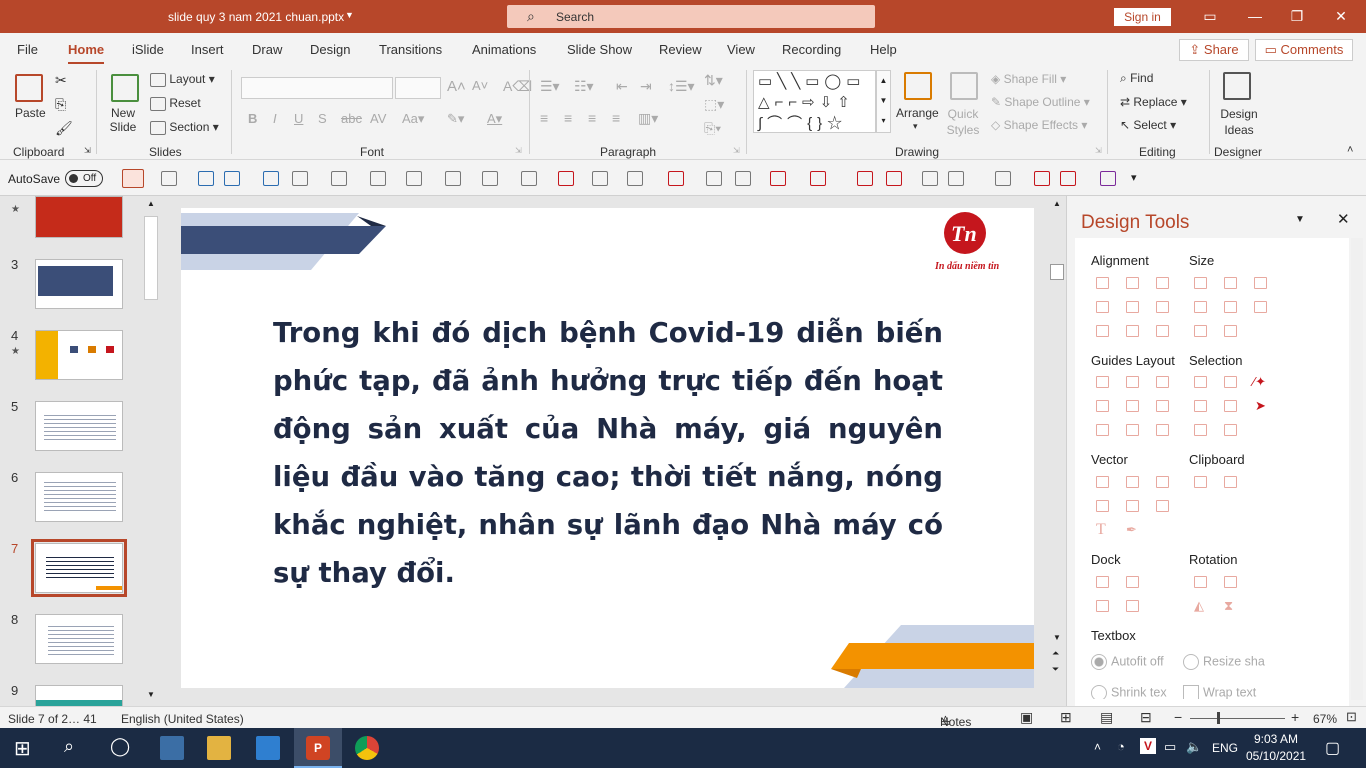  Describe the element at coordinates (1132, 283) in the screenshot. I see `align-center-icon` at that location.